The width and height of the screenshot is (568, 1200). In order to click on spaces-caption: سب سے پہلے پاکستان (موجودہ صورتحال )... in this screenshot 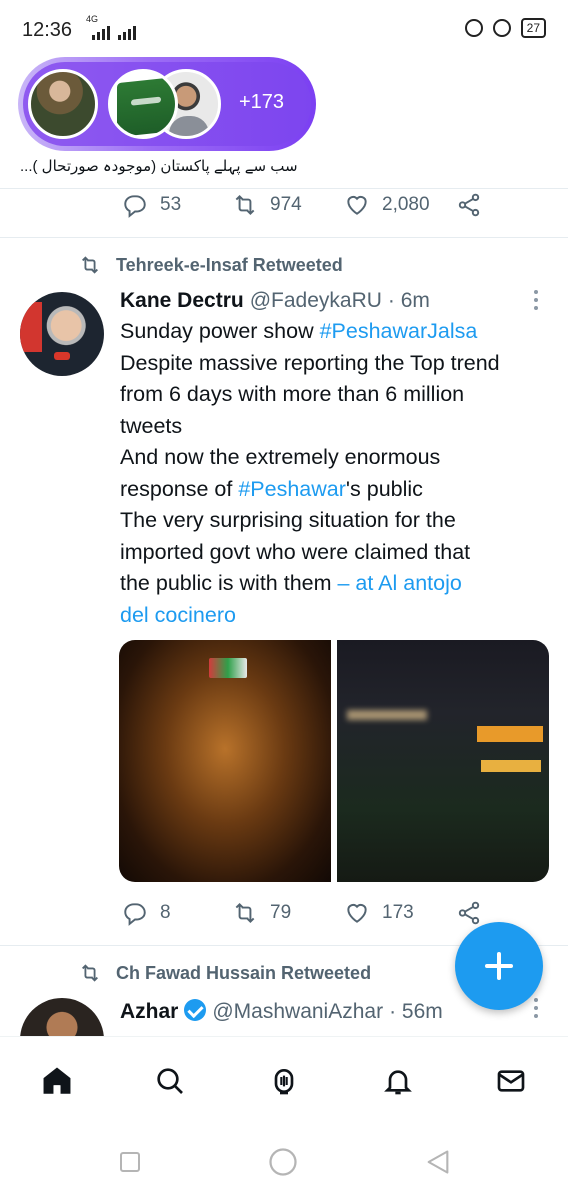, I will do `click(165, 166)`.